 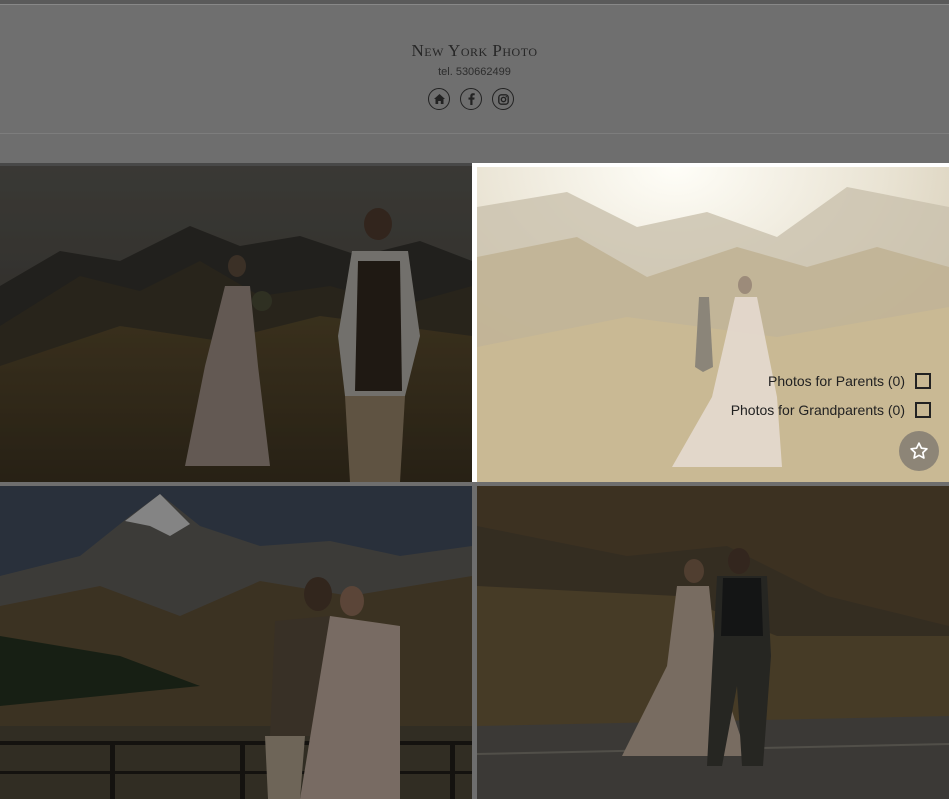 I want to click on social-links, so click(x=471, y=99).